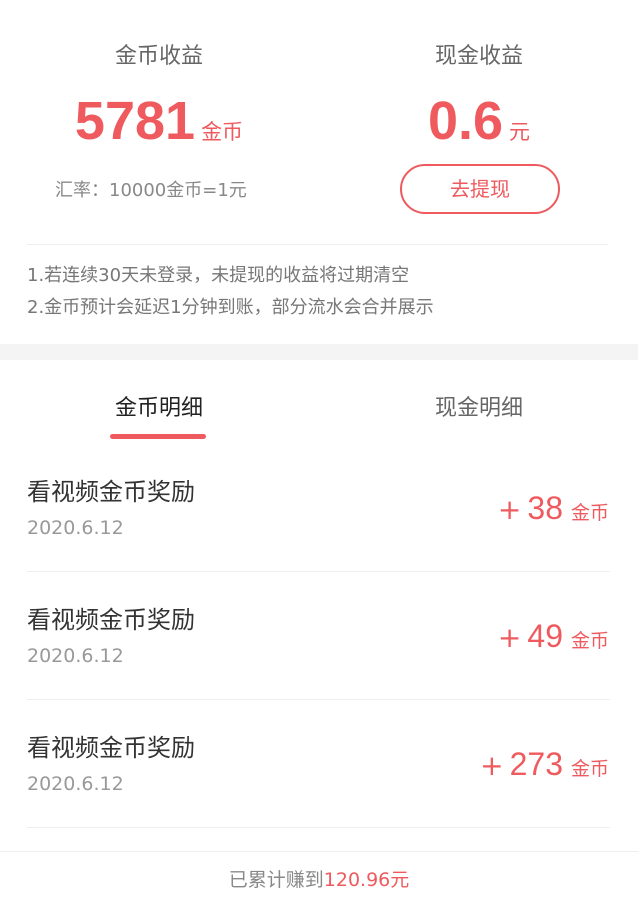  I want to click on notice-item: 2.金币预计会延迟1分钟到账，部分流水会合并展示, so click(230, 307).